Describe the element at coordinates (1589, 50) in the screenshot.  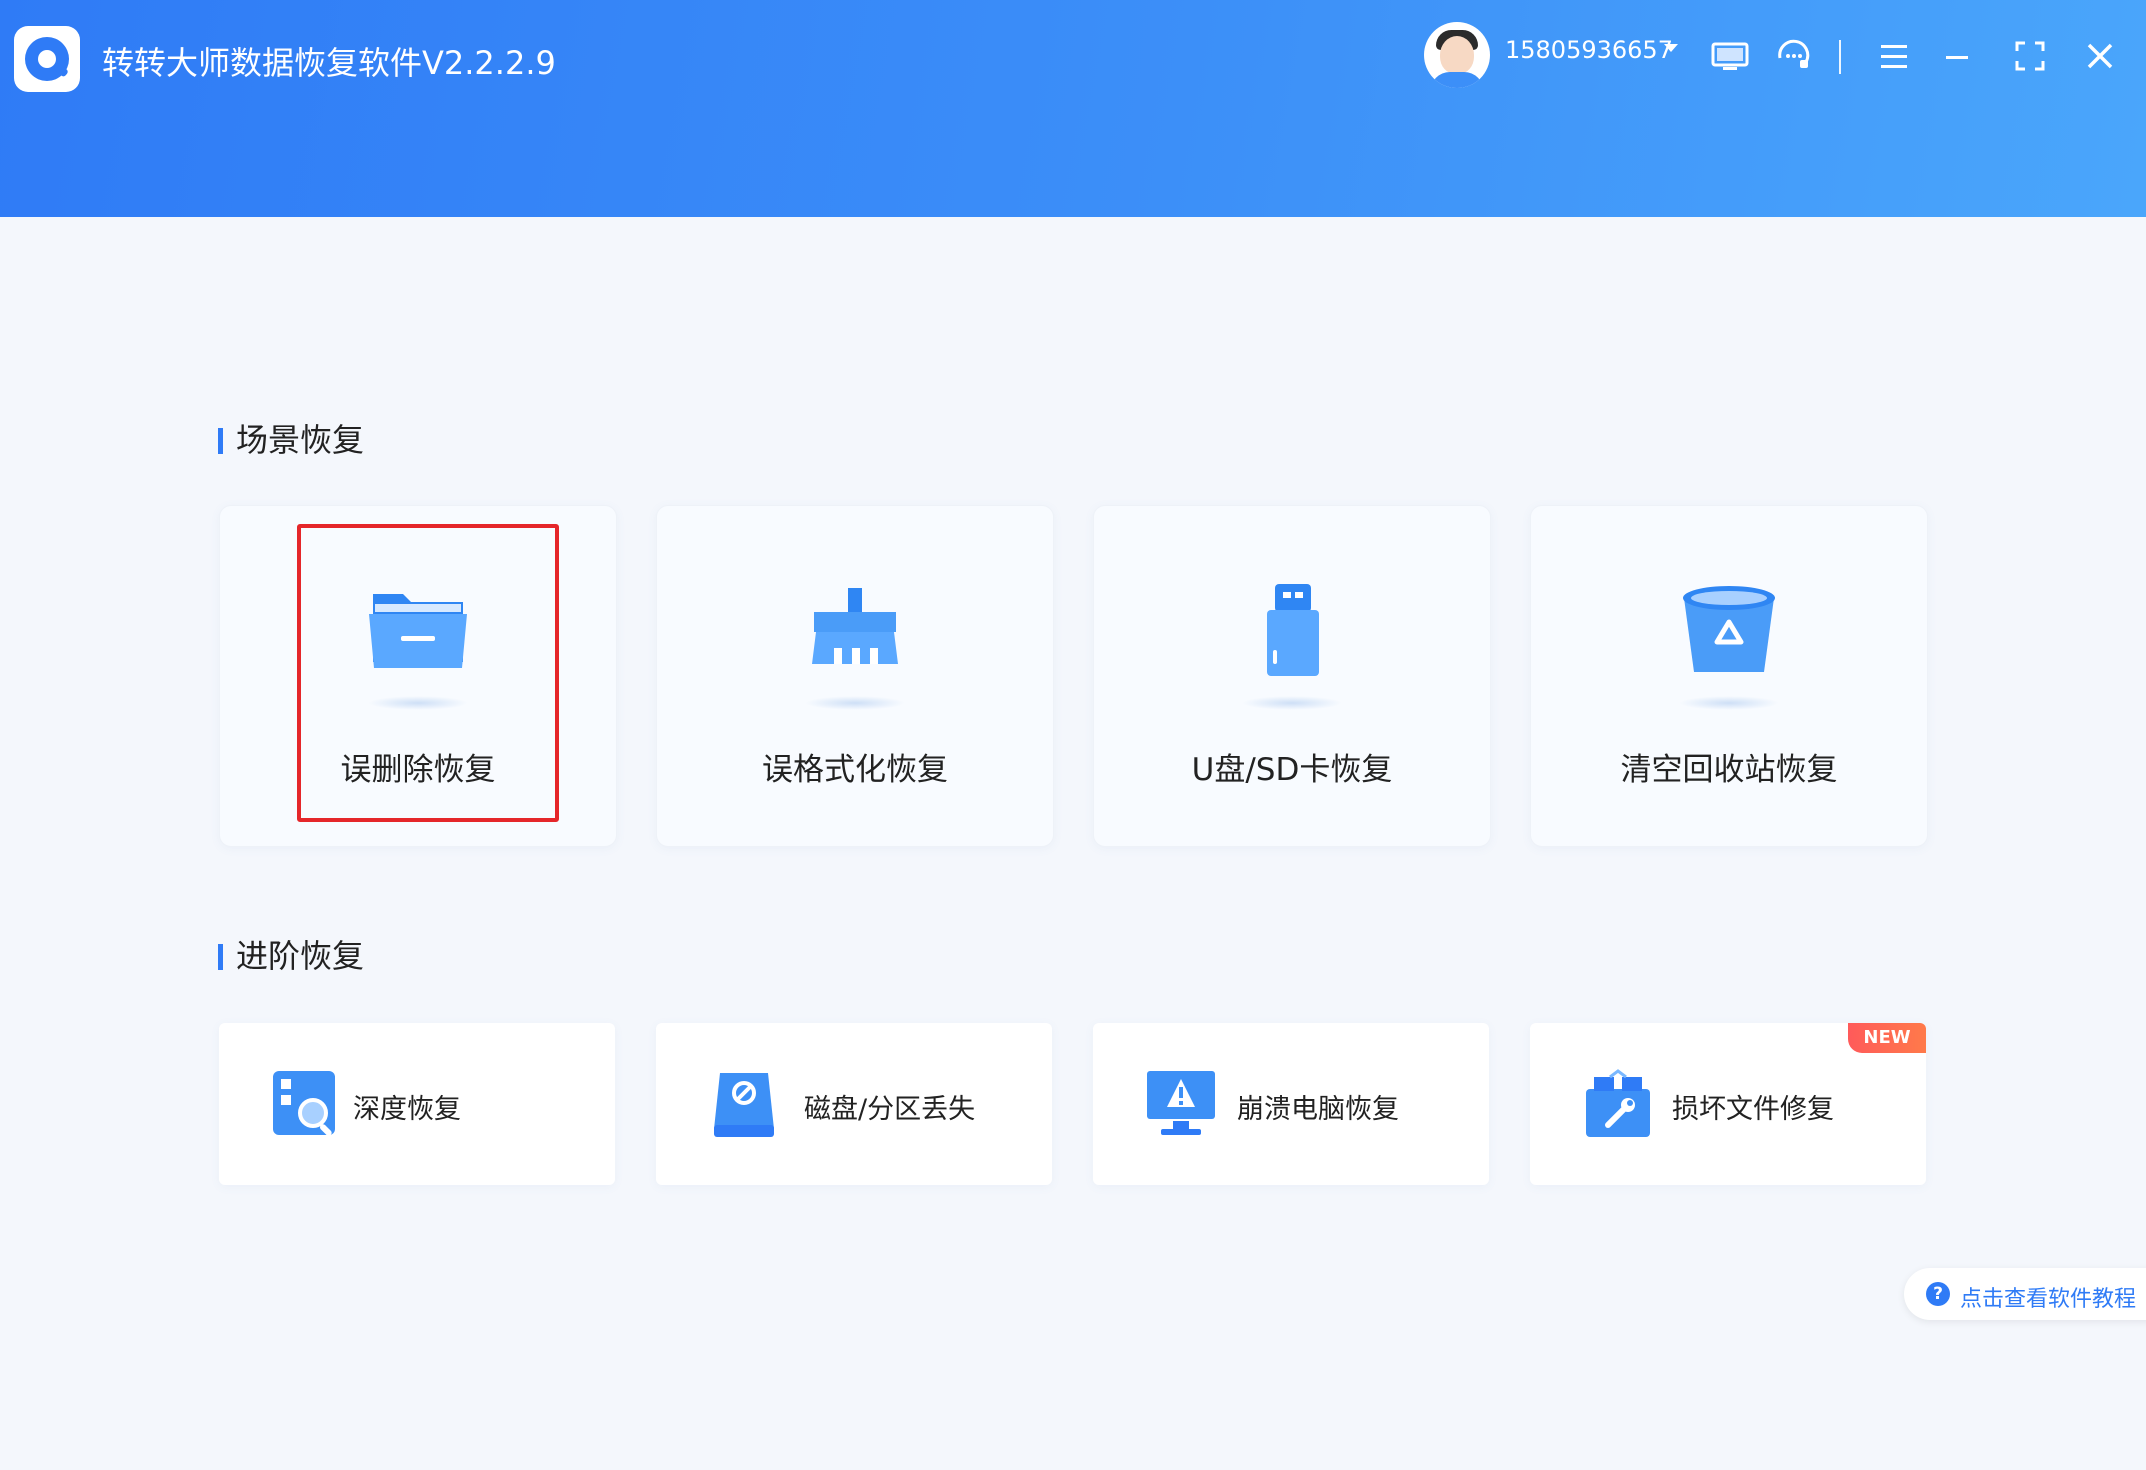
I see `user-phone: 15805936657` at that location.